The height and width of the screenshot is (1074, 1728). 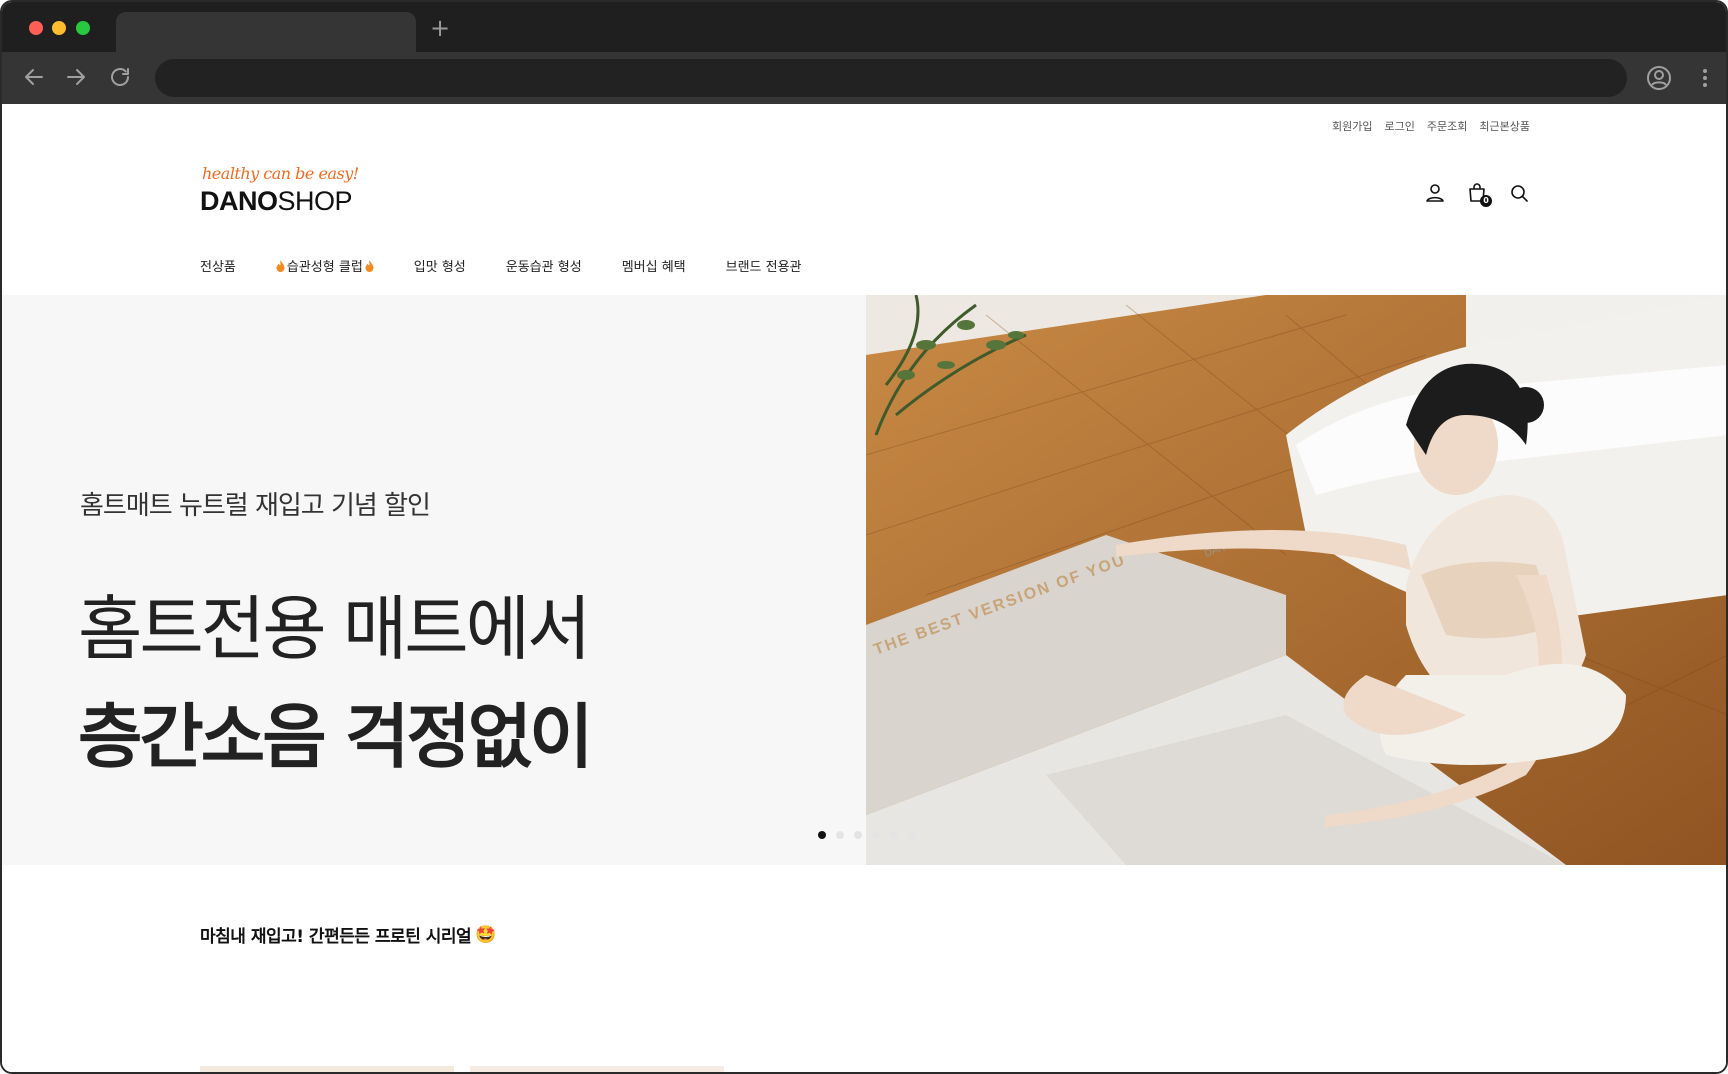 I want to click on account-icon, so click(x=1435, y=193).